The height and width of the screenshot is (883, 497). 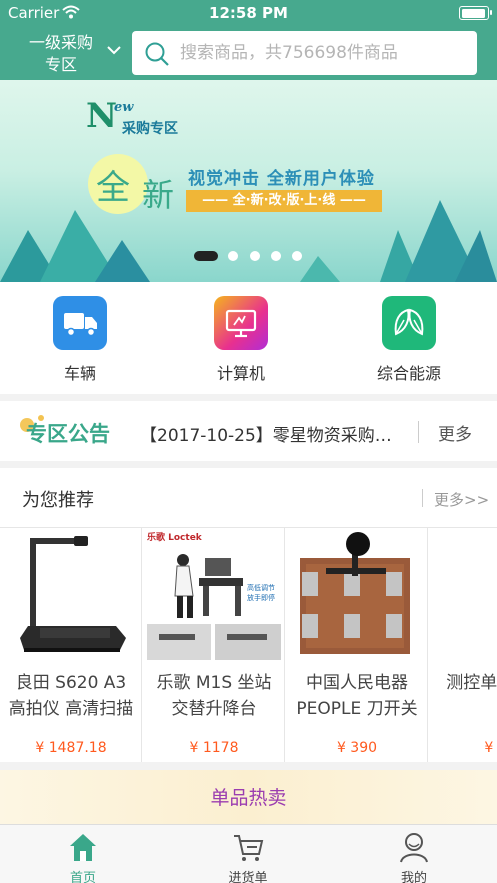 I want to click on battery-icon, so click(x=475, y=13).